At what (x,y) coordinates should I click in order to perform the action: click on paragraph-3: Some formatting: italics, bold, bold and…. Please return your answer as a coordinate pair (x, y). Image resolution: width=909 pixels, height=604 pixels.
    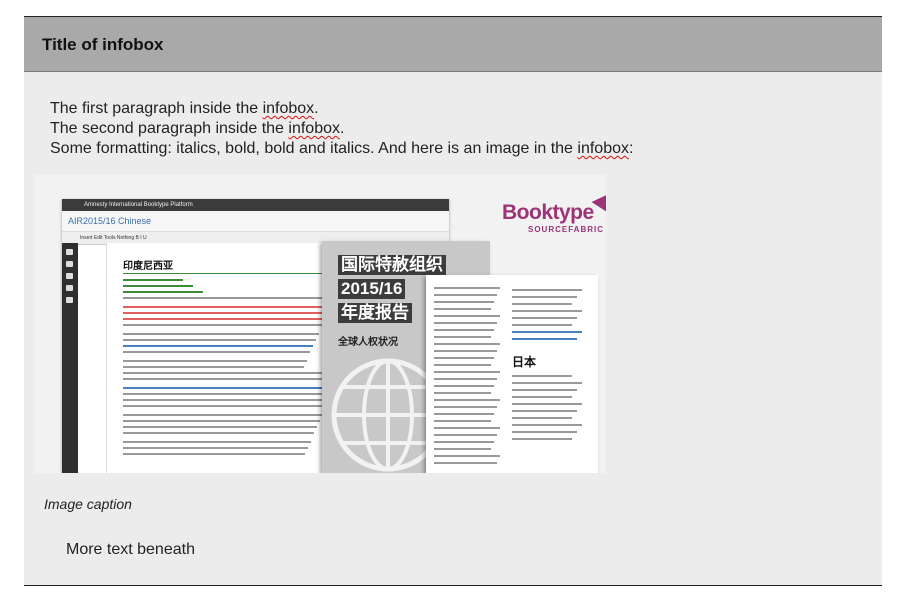
    Looking at the image, I should click on (341, 149).